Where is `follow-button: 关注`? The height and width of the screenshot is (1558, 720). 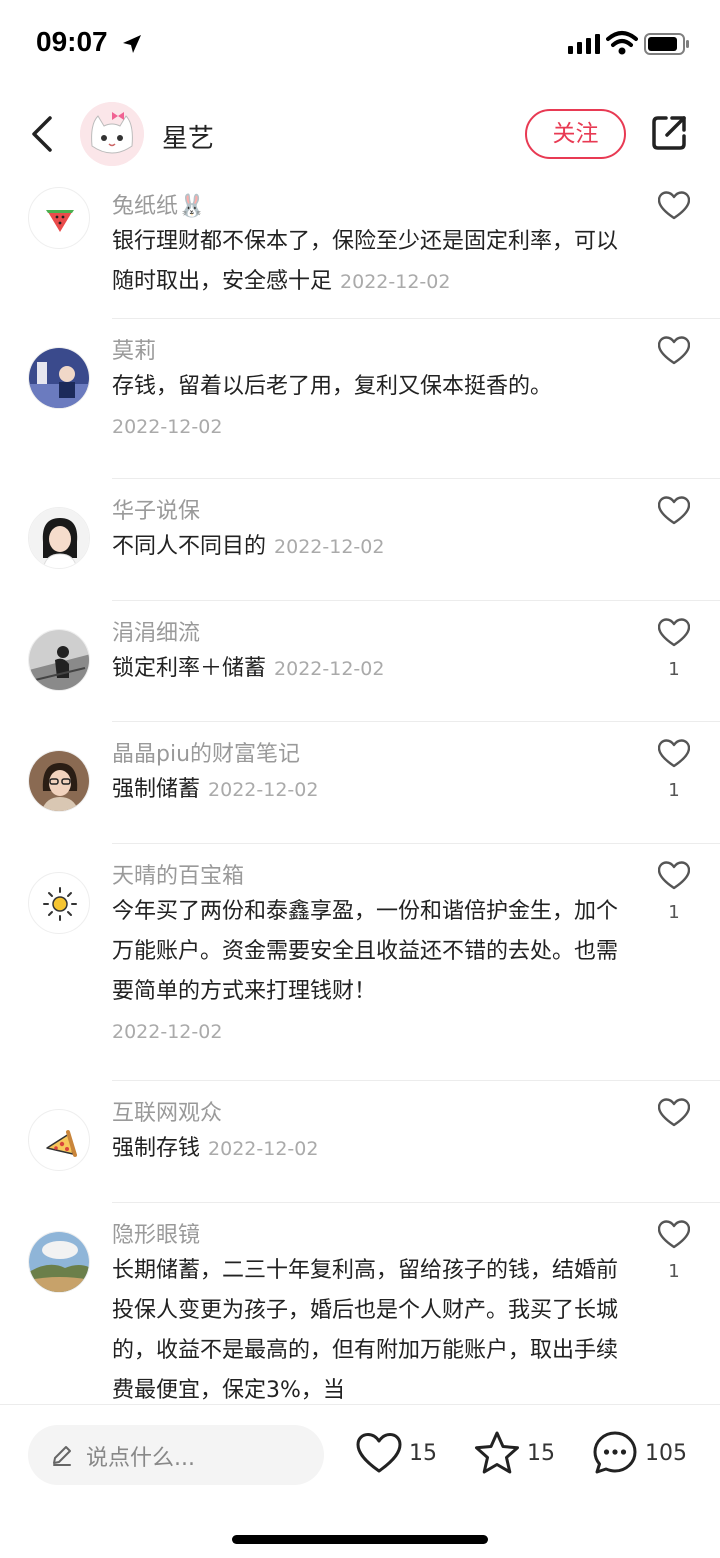
follow-button: 关注 is located at coordinates (575, 134).